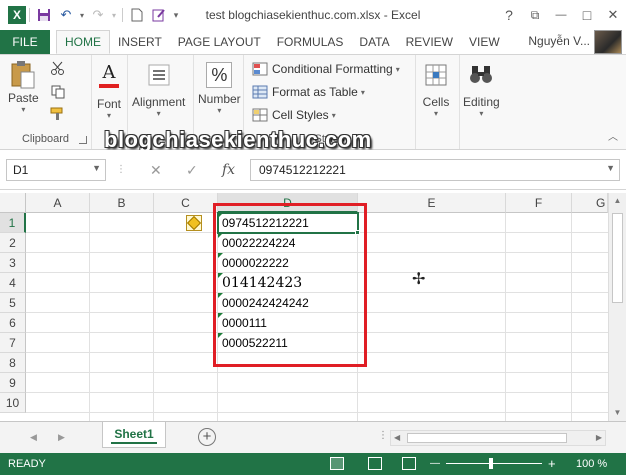  What do you see at coordinates (591, 464) in the screenshot?
I see `zoom-level: 100 %` at bounding box center [591, 464].